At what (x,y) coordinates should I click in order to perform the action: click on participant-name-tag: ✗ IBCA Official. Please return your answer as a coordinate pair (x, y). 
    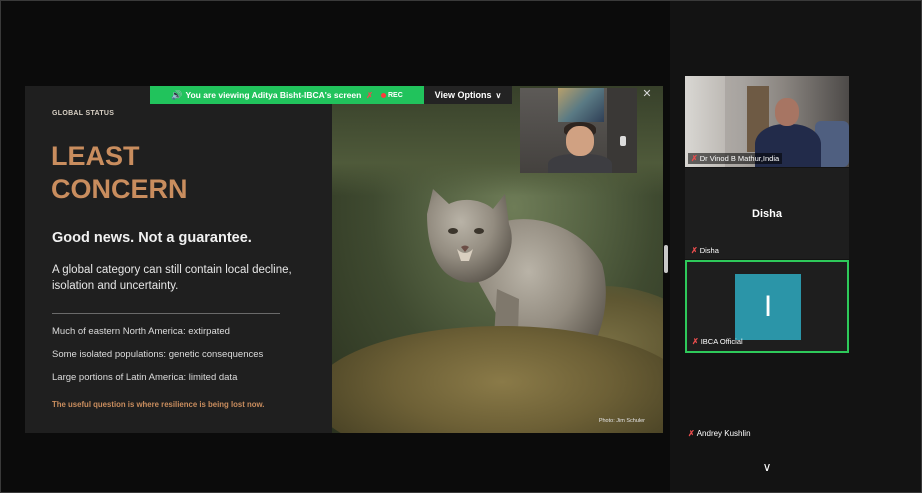
    Looking at the image, I should click on (717, 341).